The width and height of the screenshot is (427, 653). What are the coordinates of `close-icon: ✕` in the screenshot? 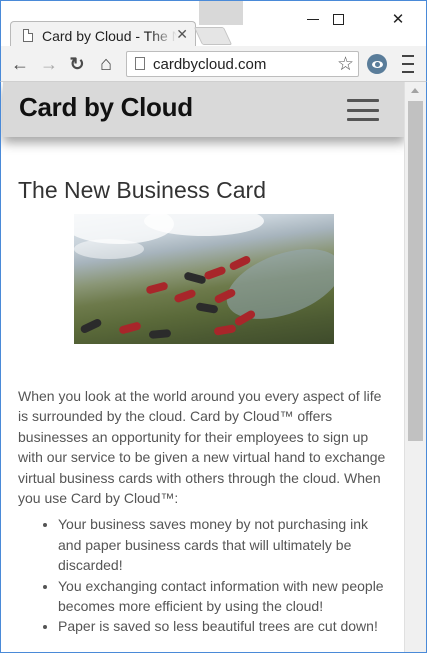 It's located at (398, 19).